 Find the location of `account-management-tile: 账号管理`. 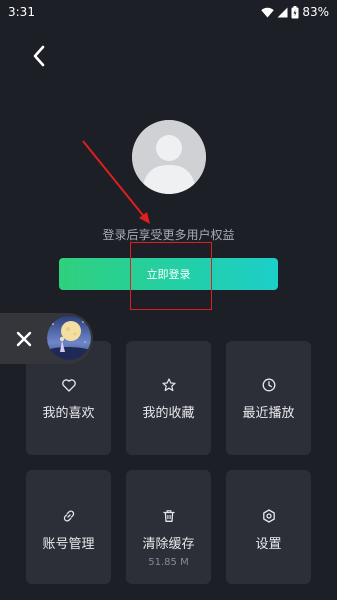

account-management-tile: 账号管理 is located at coordinates (68, 527).